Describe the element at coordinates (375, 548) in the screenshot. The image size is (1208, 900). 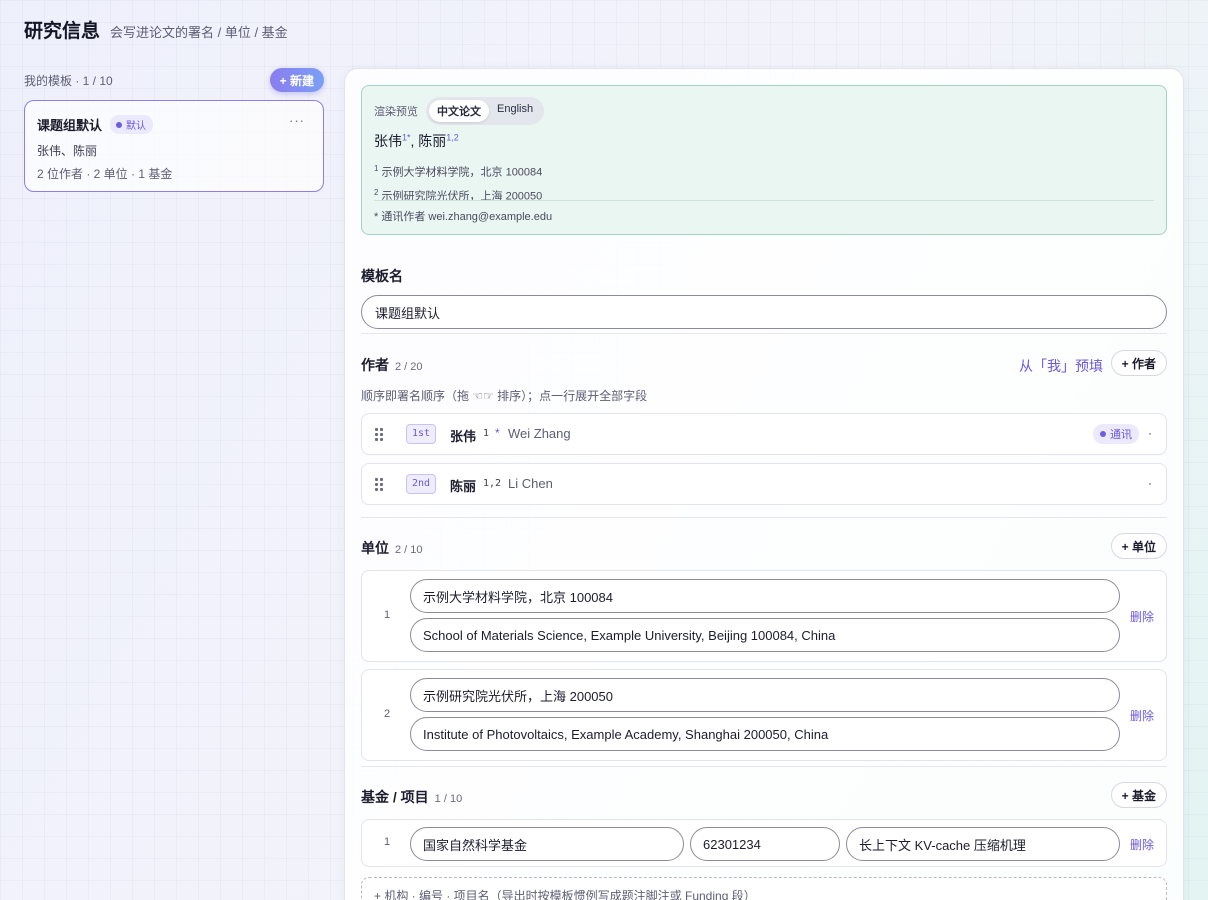
I see `affiliations-label: 单位` at that location.